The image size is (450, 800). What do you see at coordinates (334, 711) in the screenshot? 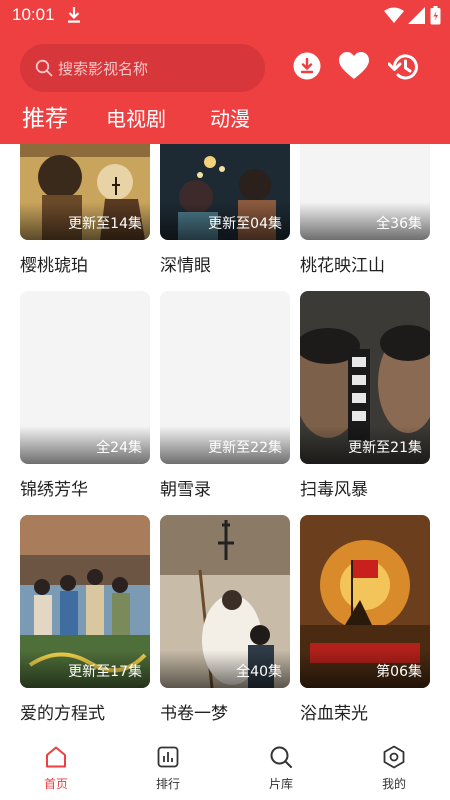
I see `video-title: 浴血荣光` at bounding box center [334, 711].